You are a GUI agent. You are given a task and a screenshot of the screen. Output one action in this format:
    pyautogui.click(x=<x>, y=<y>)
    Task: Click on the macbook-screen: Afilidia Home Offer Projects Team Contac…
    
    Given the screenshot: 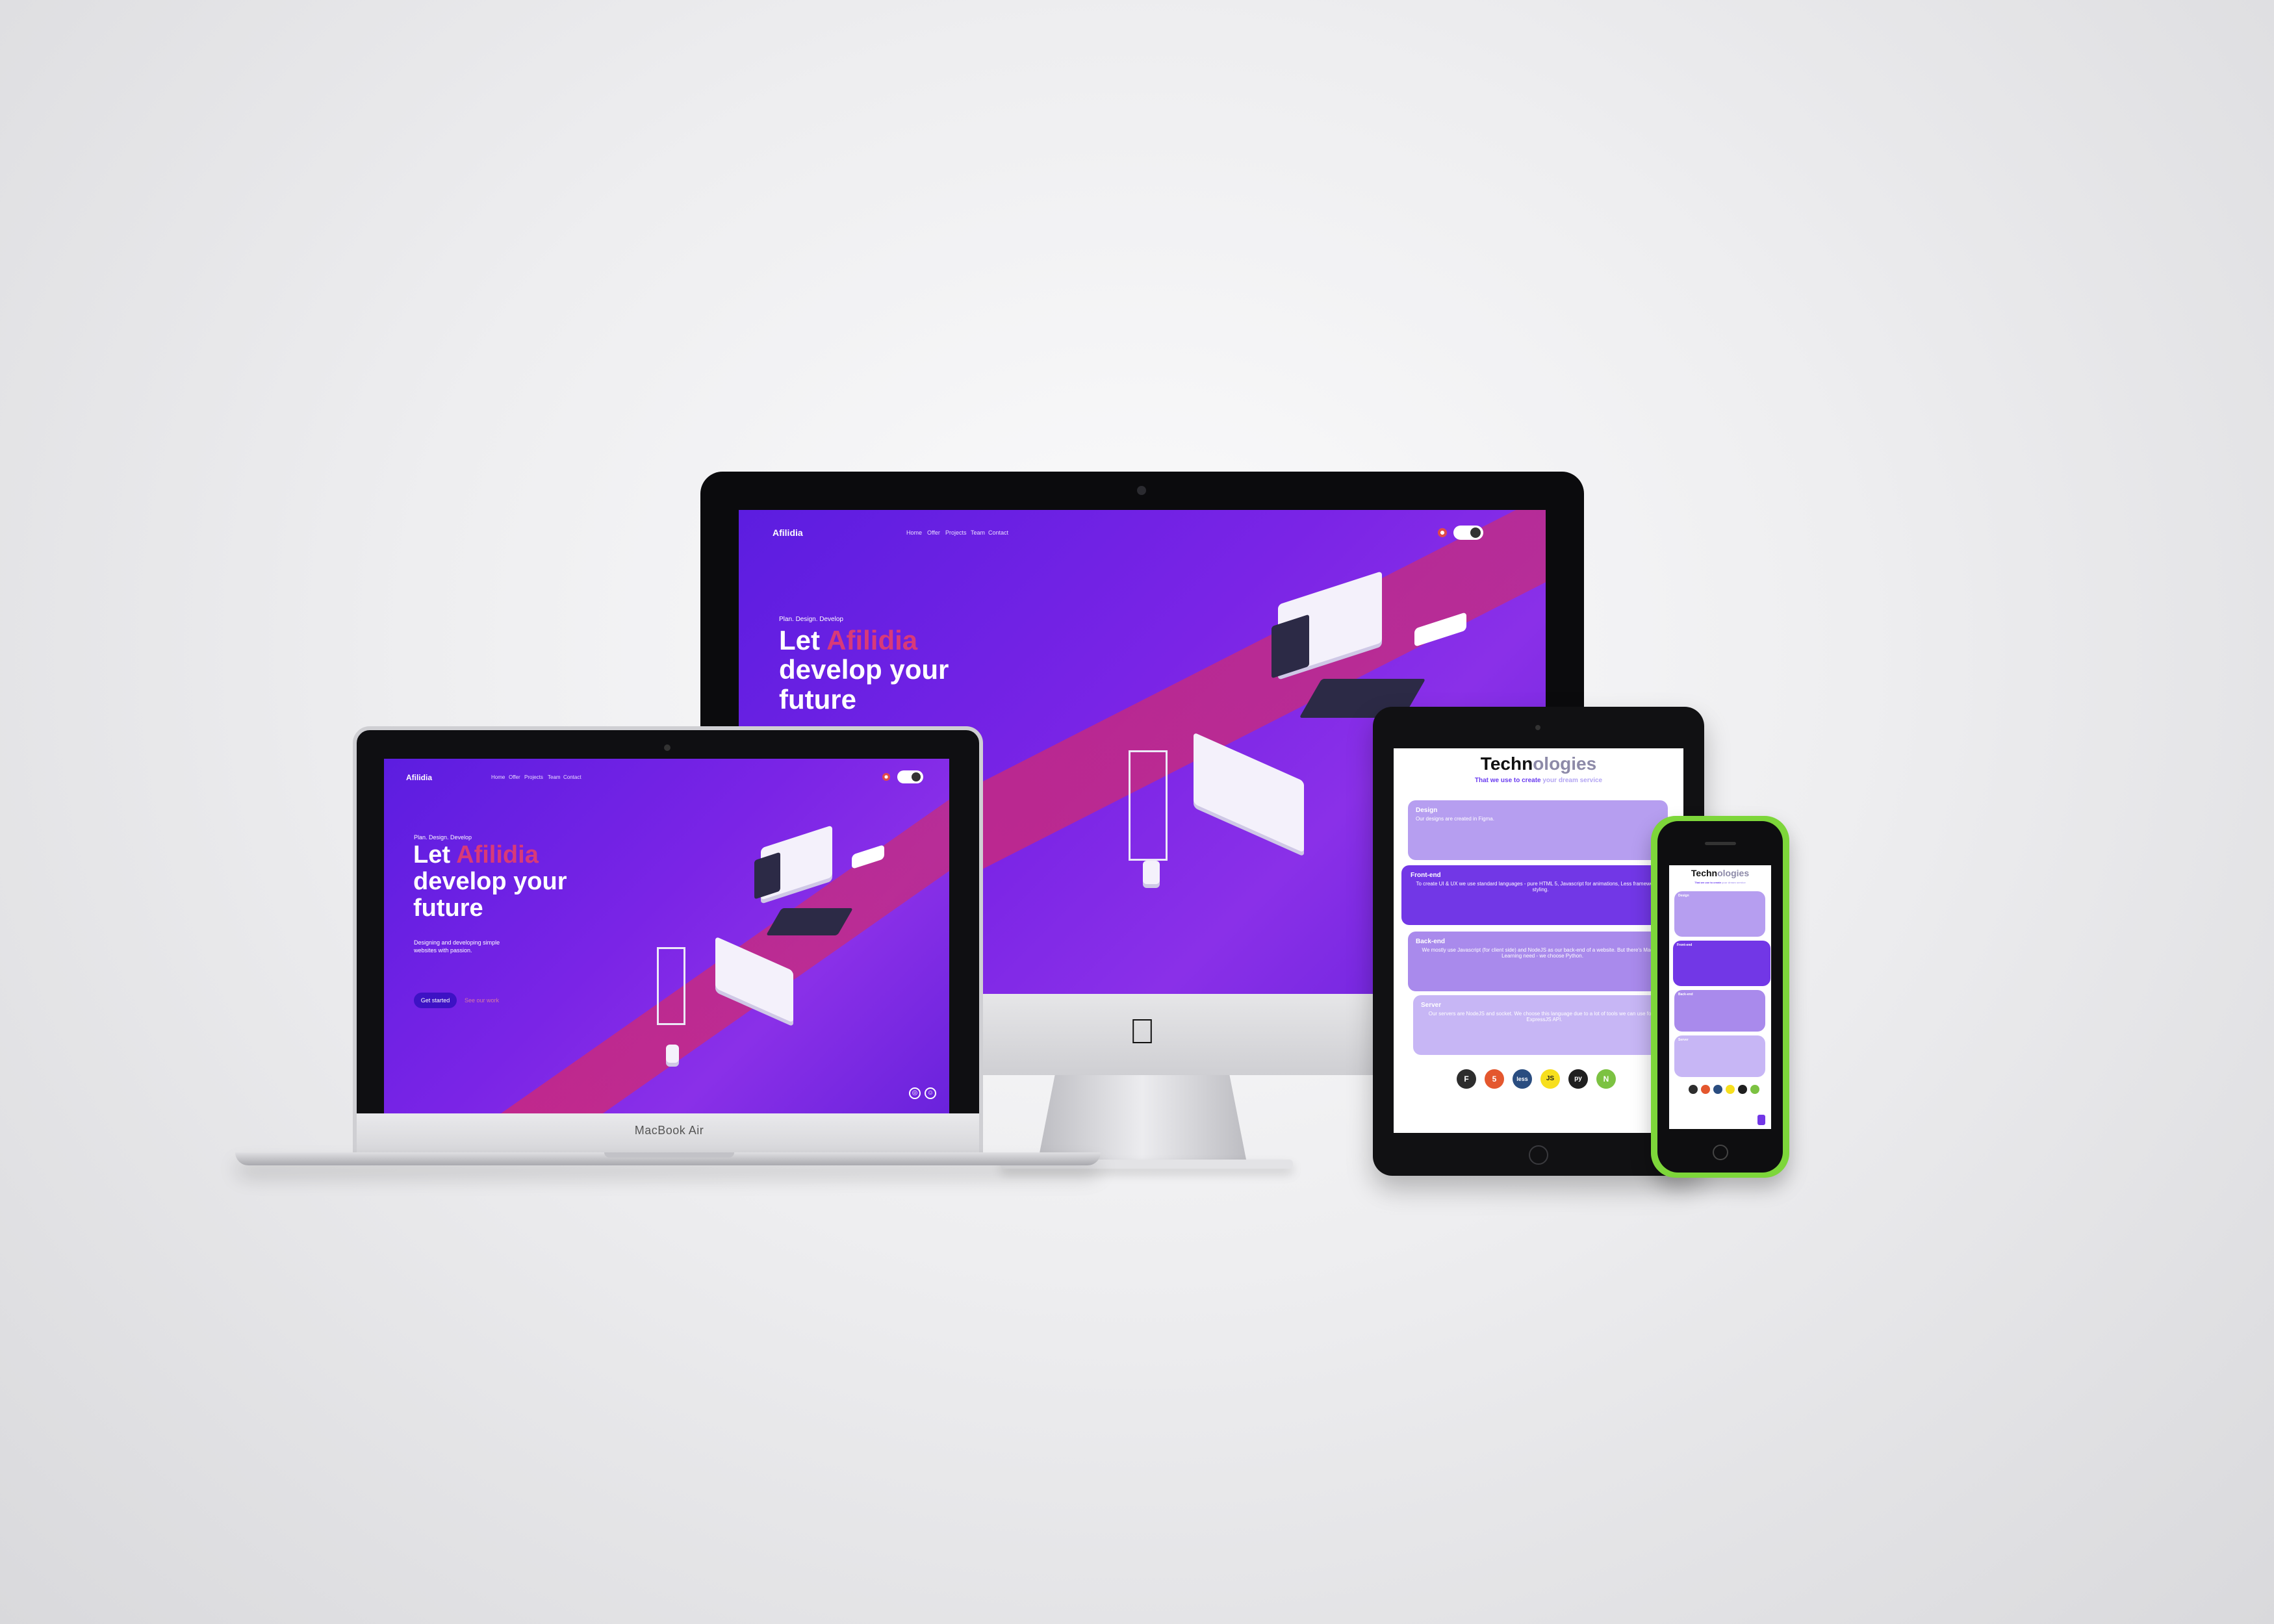 What is the action you would take?
    pyautogui.click(x=666, y=936)
    